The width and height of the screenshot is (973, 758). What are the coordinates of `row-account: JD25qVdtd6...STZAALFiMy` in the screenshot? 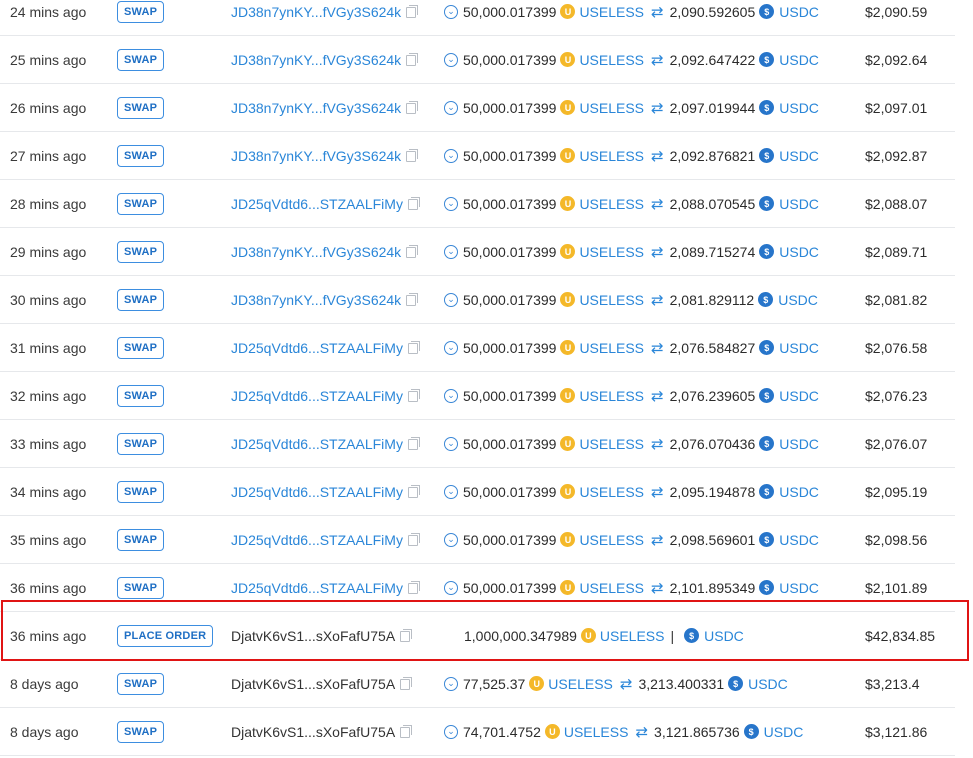 It's located at (325, 539).